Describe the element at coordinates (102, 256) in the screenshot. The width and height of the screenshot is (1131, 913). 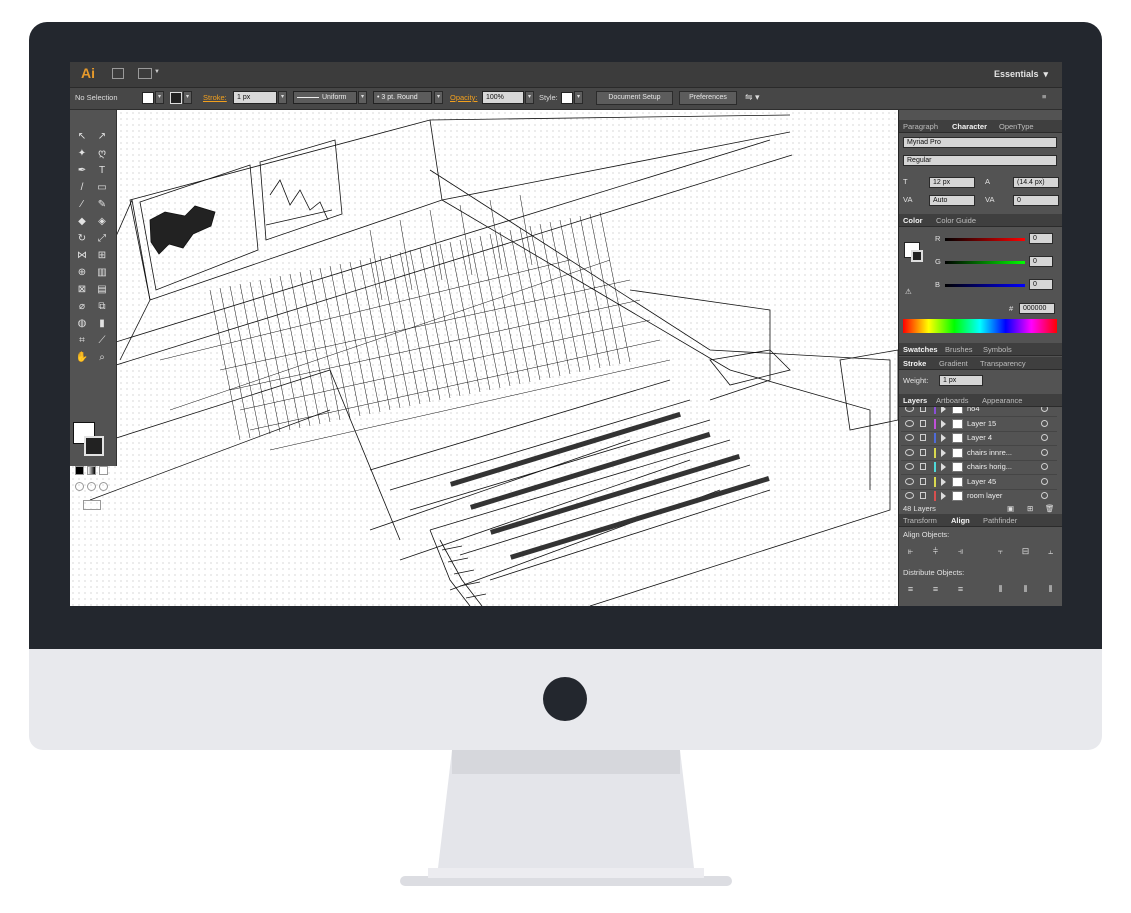
I see `free-transform-tool-icon: ⊞` at that location.